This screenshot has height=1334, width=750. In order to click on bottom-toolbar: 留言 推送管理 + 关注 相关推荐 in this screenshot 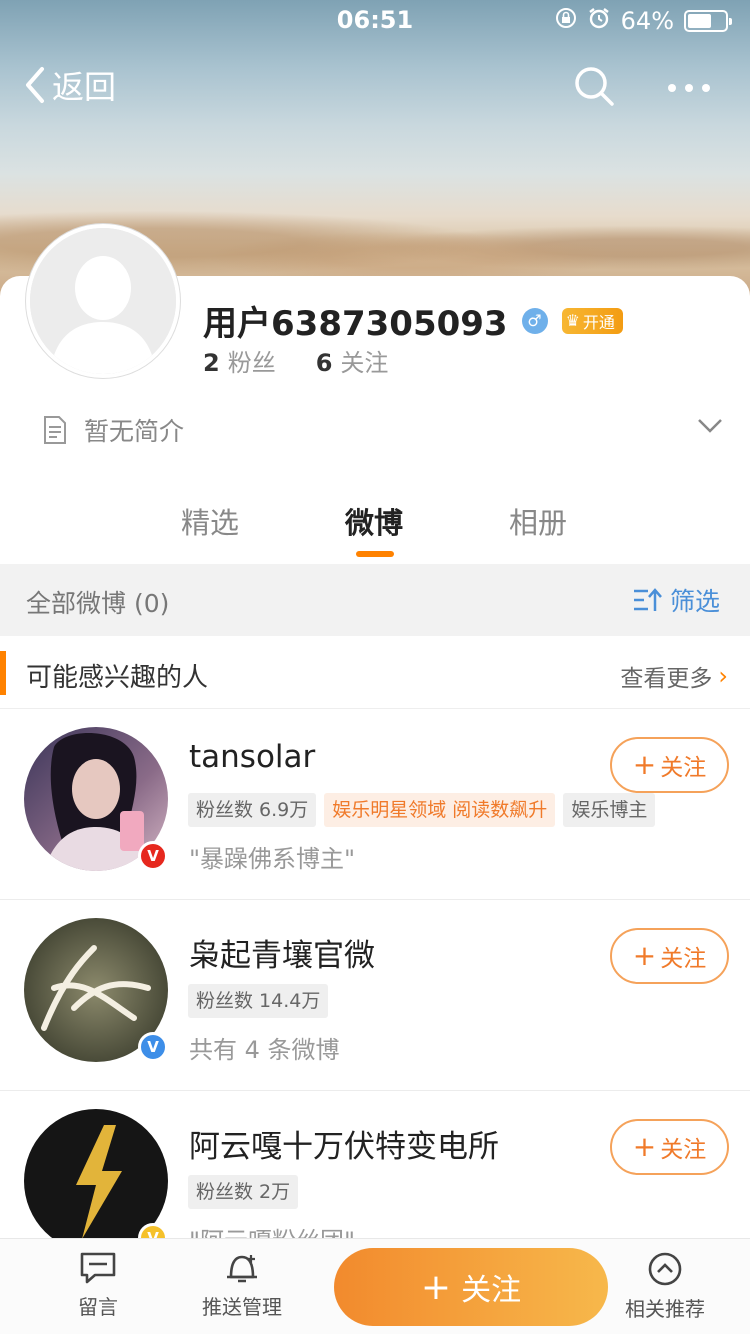, I will do `click(375, 1286)`.